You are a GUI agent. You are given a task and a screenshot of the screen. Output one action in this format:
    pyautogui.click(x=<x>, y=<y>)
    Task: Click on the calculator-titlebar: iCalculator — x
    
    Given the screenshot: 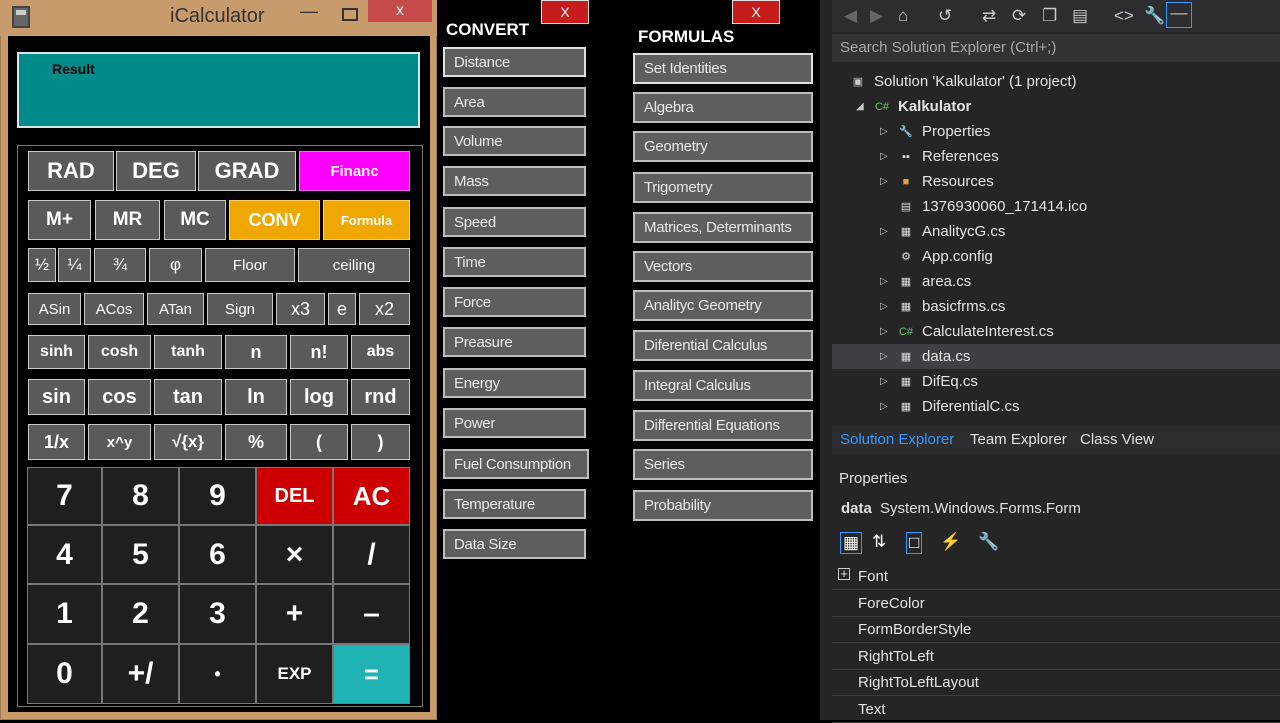 What is the action you would take?
    pyautogui.click(x=218, y=18)
    